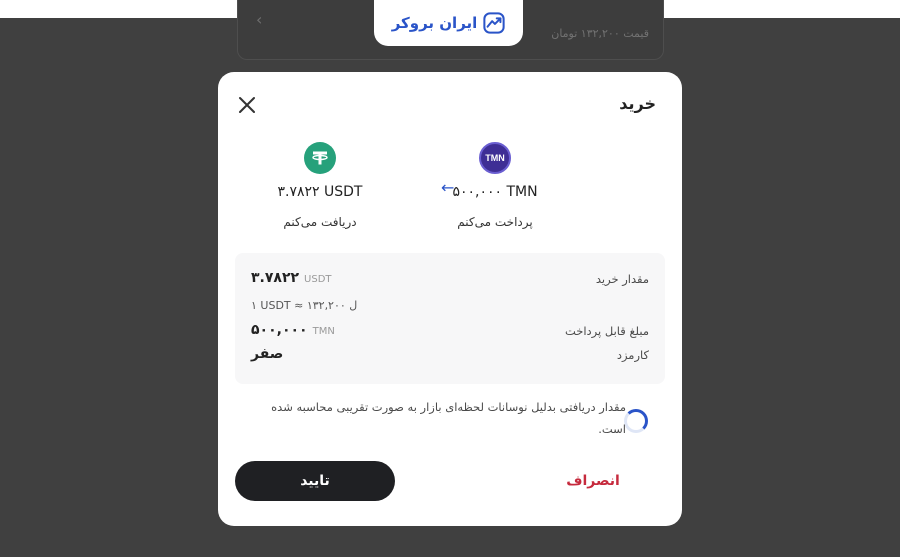 Image resolution: width=900 pixels, height=557 pixels. What do you see at coordinates (275, 278) in the screenshot?
I see `purchase-amount-value: ۳.۷۸۲۲` at bounding box center [275, 278].